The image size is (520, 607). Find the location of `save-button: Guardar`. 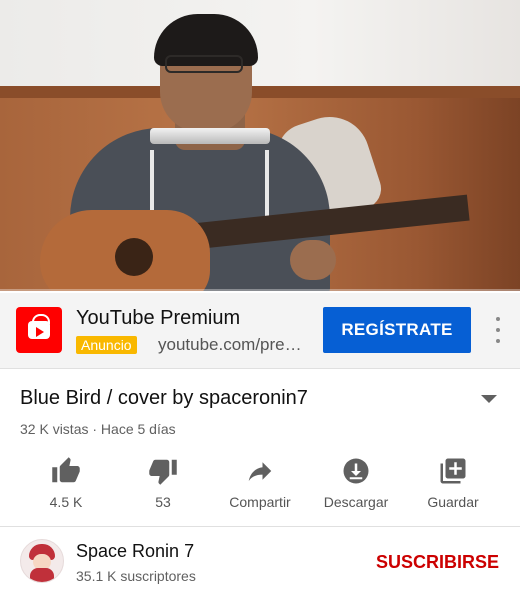

save-button: Guardar is located at coordinates (453, 484).